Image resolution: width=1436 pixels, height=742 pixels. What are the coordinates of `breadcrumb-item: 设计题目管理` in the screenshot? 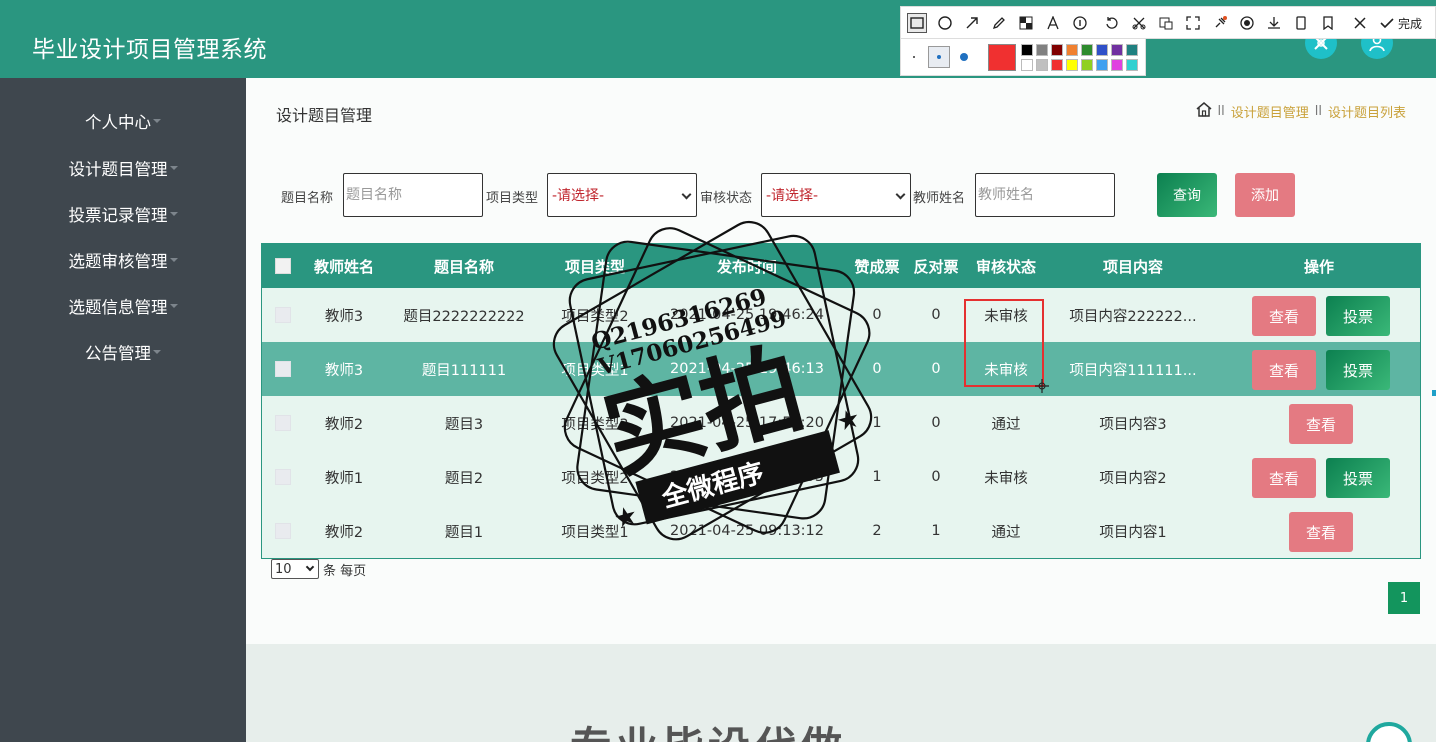 It's located at (1270, 111).